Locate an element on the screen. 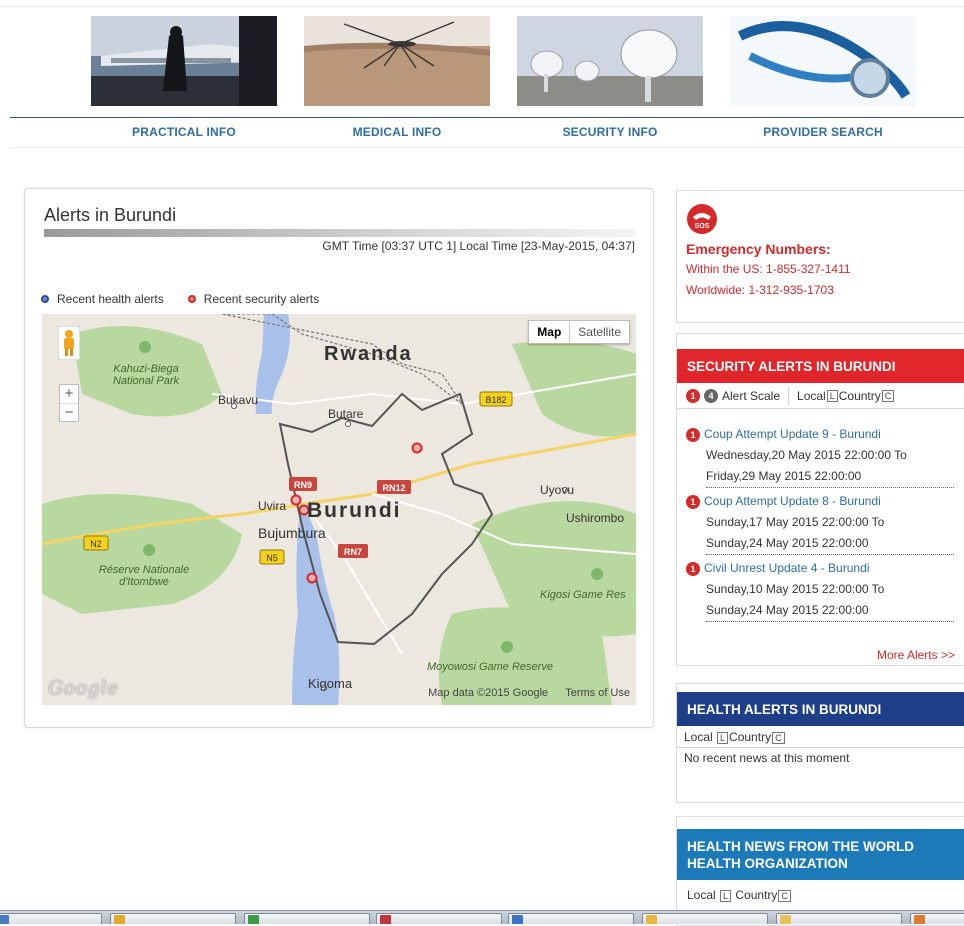 Image resolution: width=964 pixels, height=926 pixels. zoom-out-button: − is located at coordinates (69, 412).